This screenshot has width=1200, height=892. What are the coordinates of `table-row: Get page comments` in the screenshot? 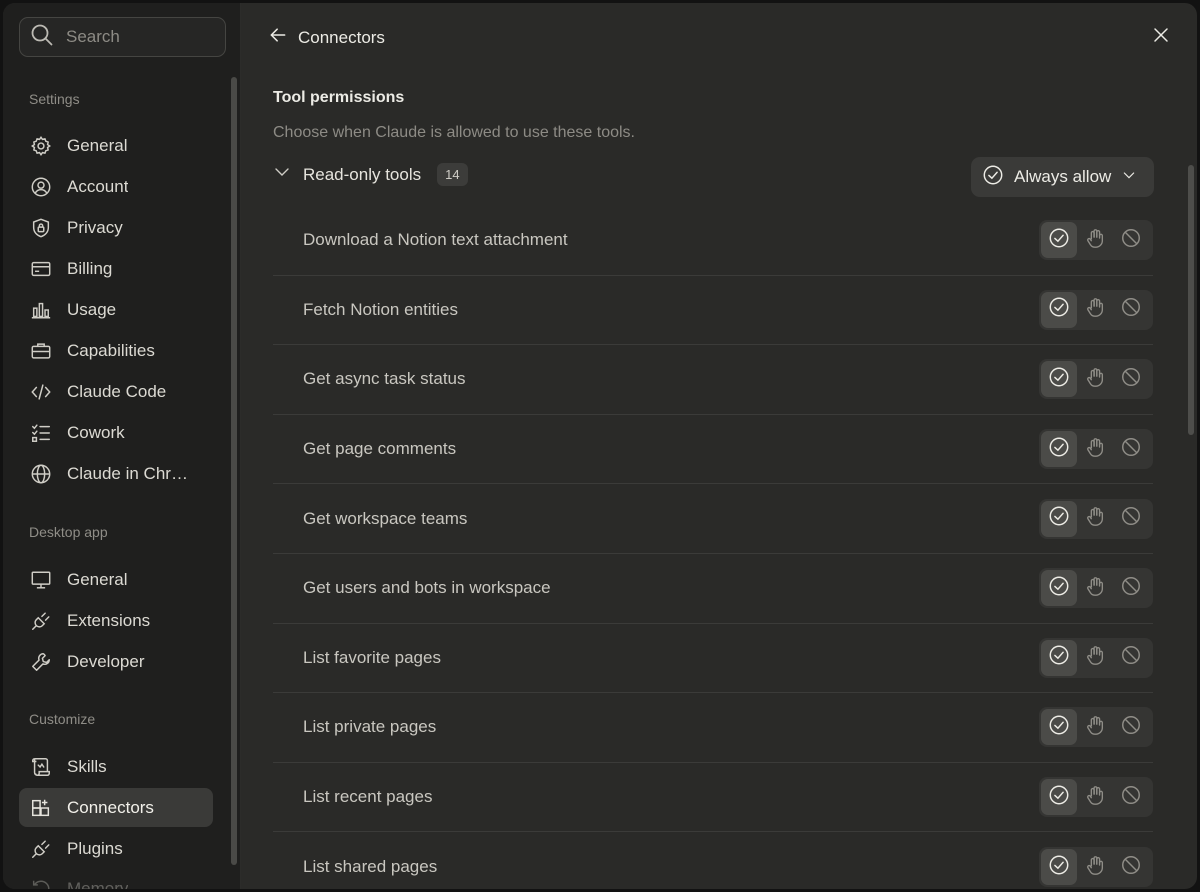 It's located at (713, 450).